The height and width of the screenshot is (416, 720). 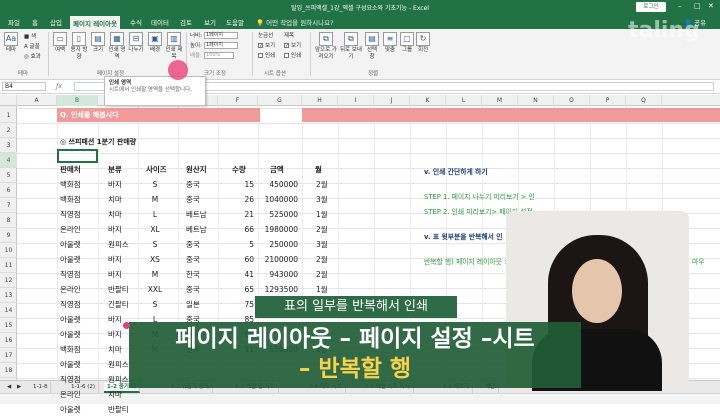 I want to click on row-header: 5, so click(x=8, y=175).